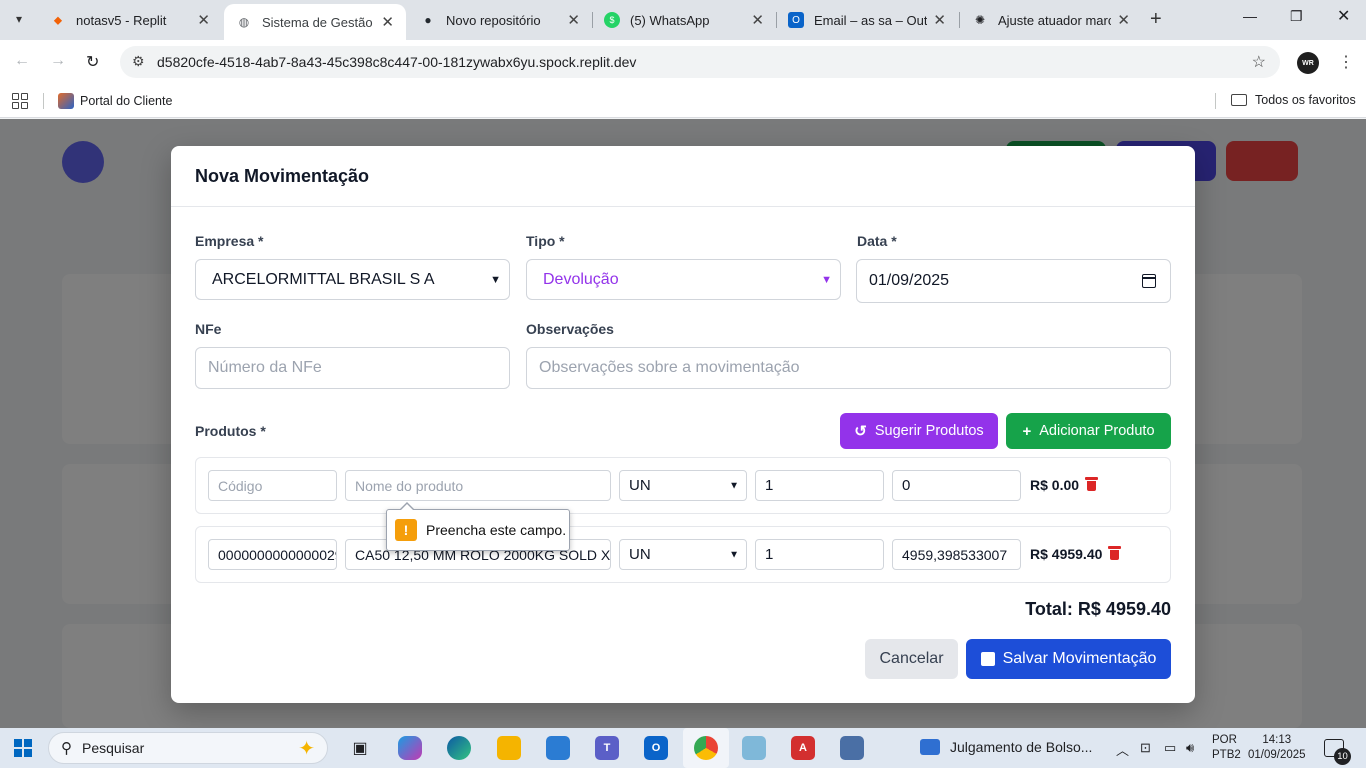 The height and width of the screenshot is (768, 1366). What do you see at coordinates (1342, 756) in the screenshot?
I see `notifications-badge: 10` at bounding box center [1342, 756].